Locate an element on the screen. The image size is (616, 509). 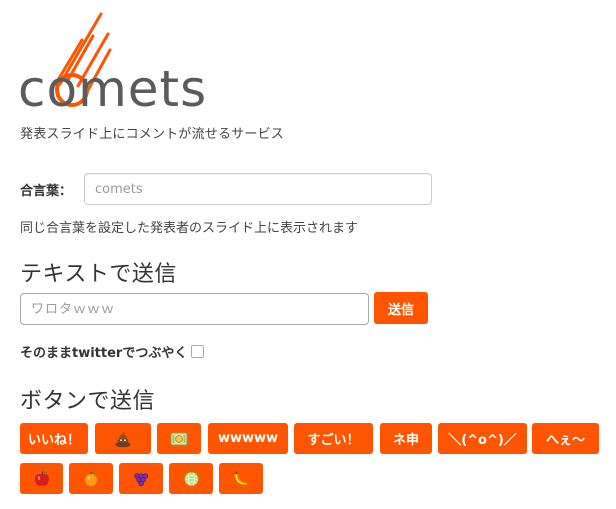
reaction-melon-button is located at coordinates (191, 478).